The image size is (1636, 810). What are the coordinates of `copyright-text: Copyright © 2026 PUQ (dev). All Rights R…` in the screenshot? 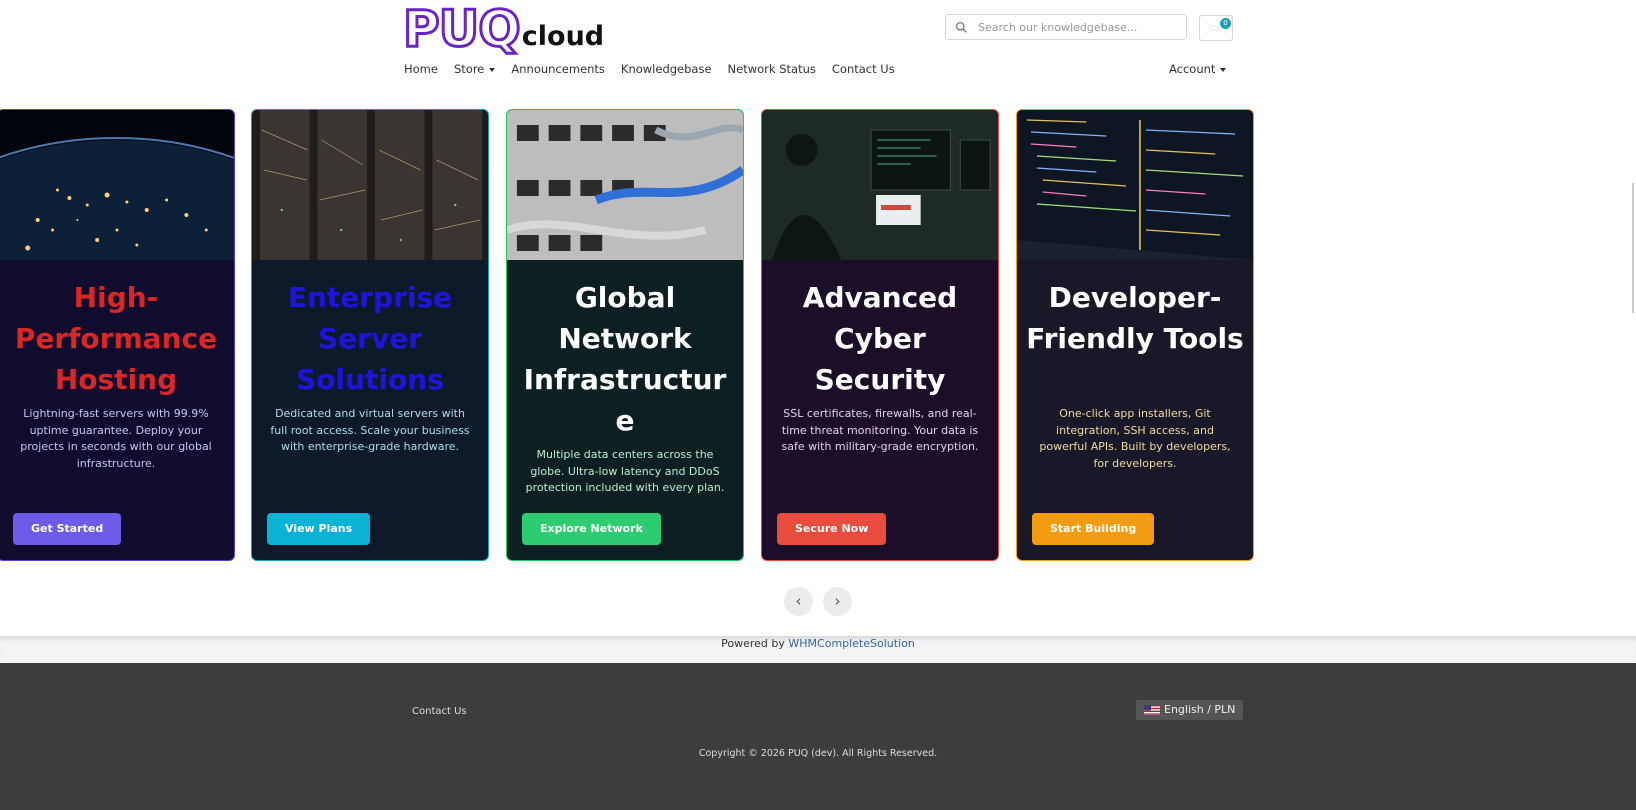 It's located at (818, 753).